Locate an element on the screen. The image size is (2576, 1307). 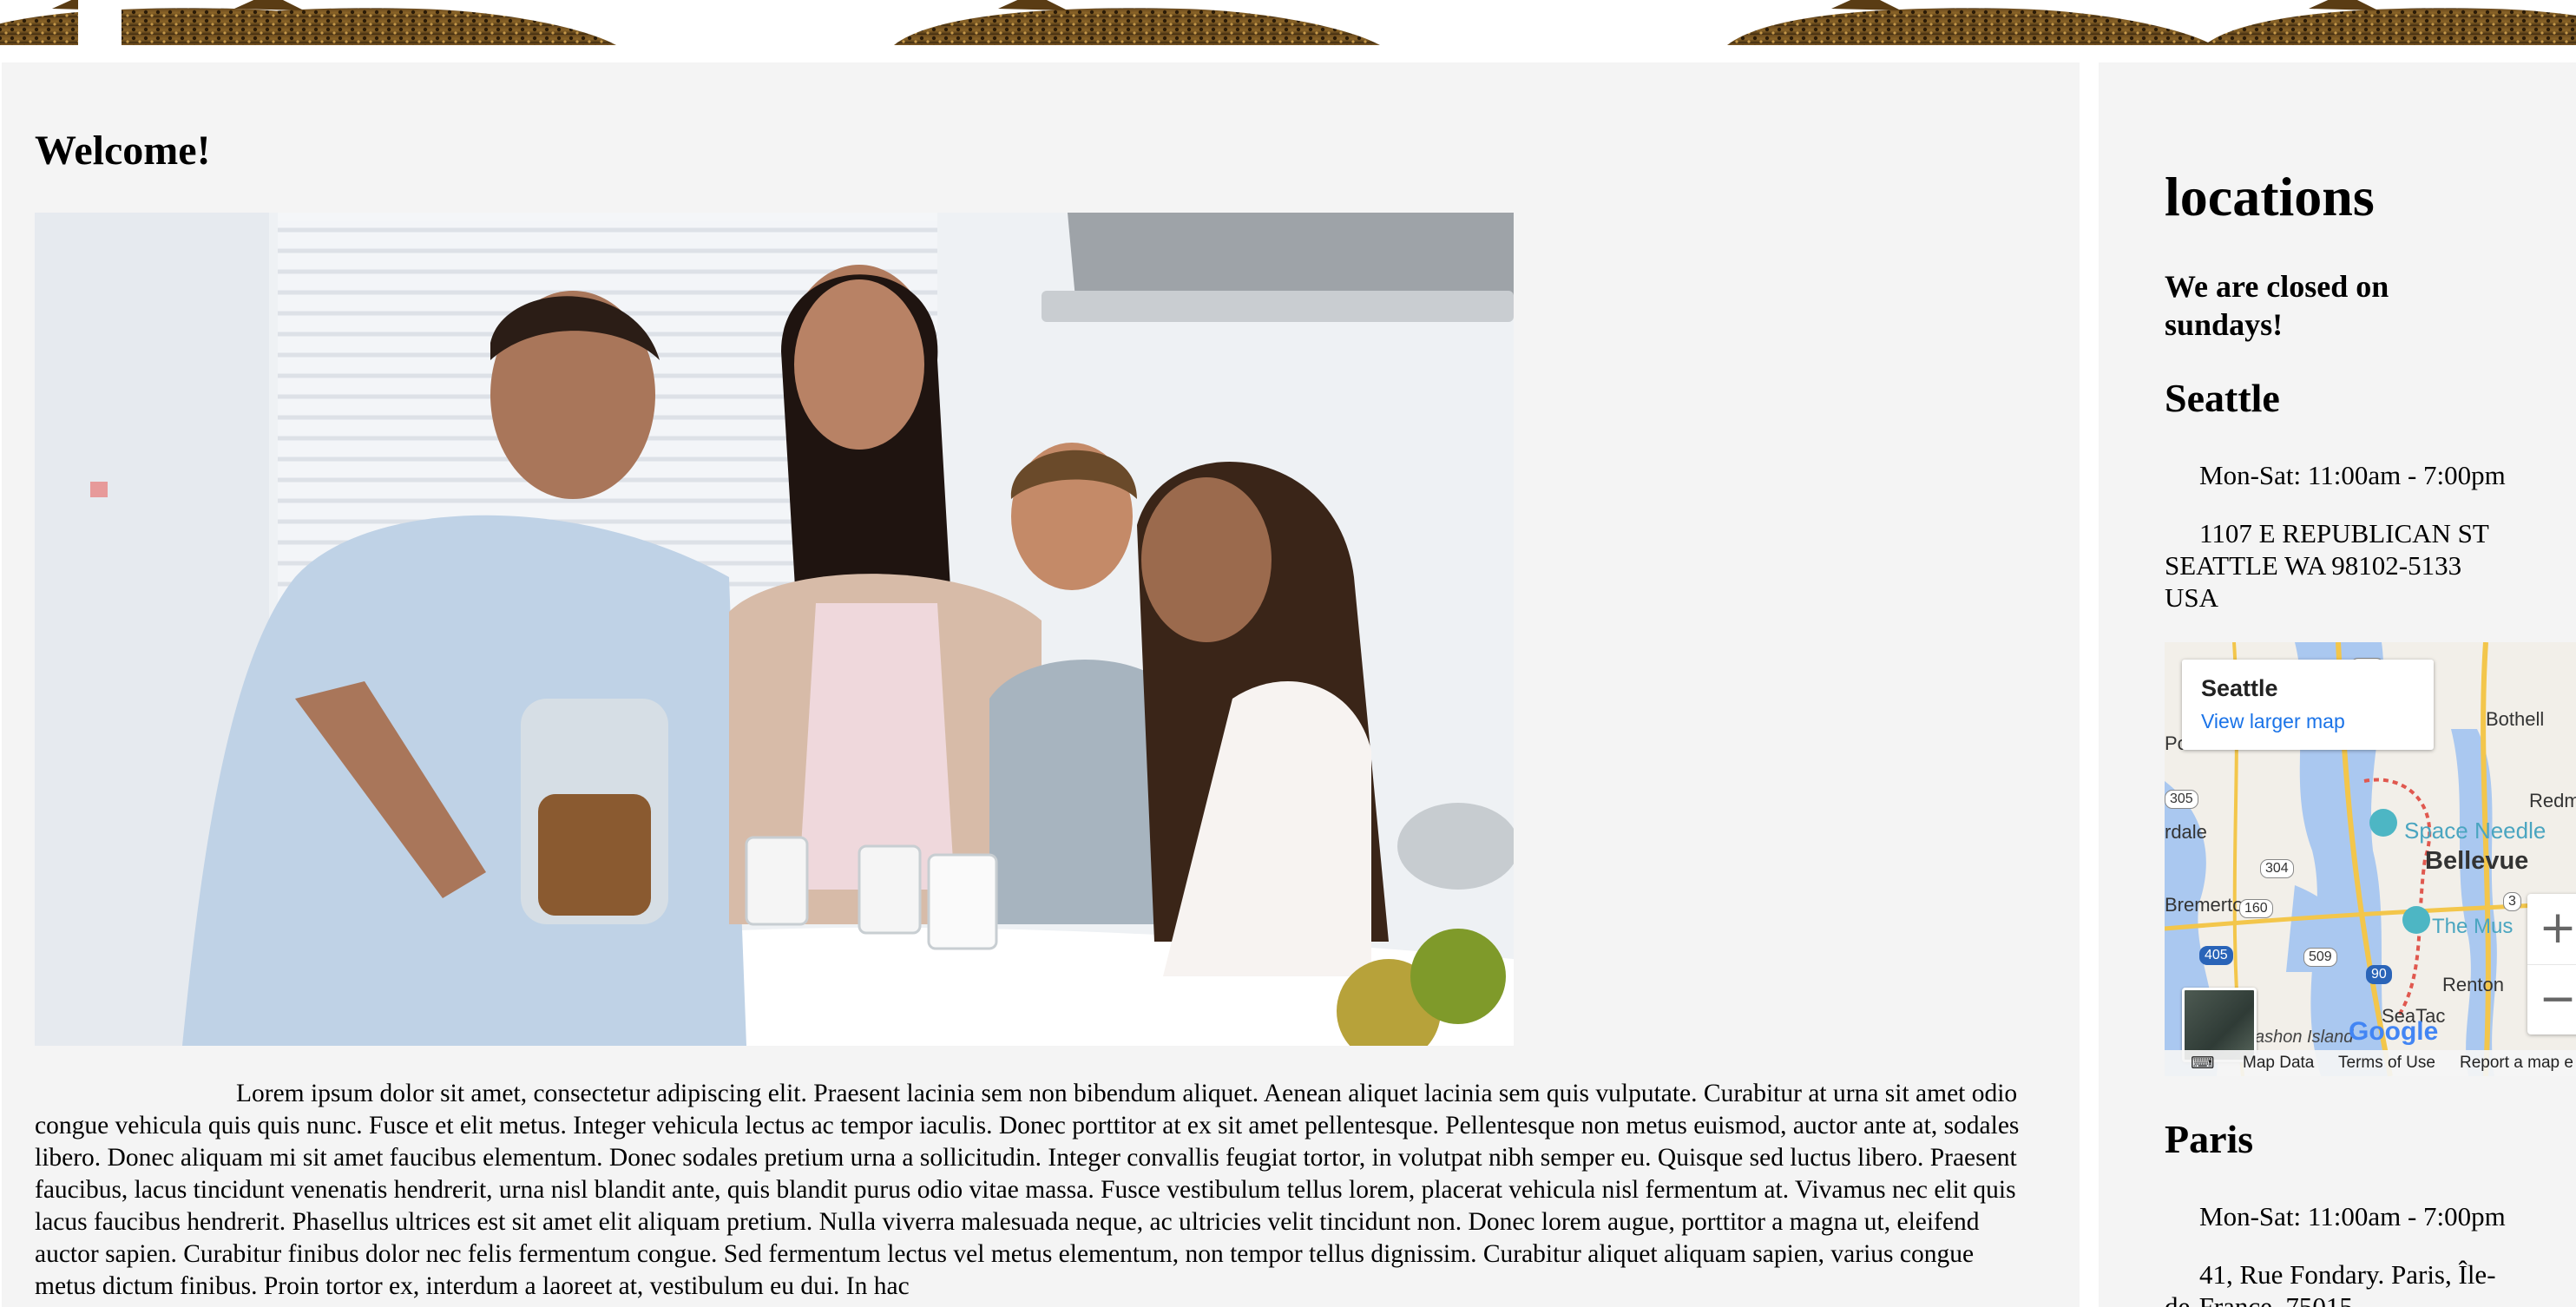
fish-banner is located at coordinates (1288, 22).